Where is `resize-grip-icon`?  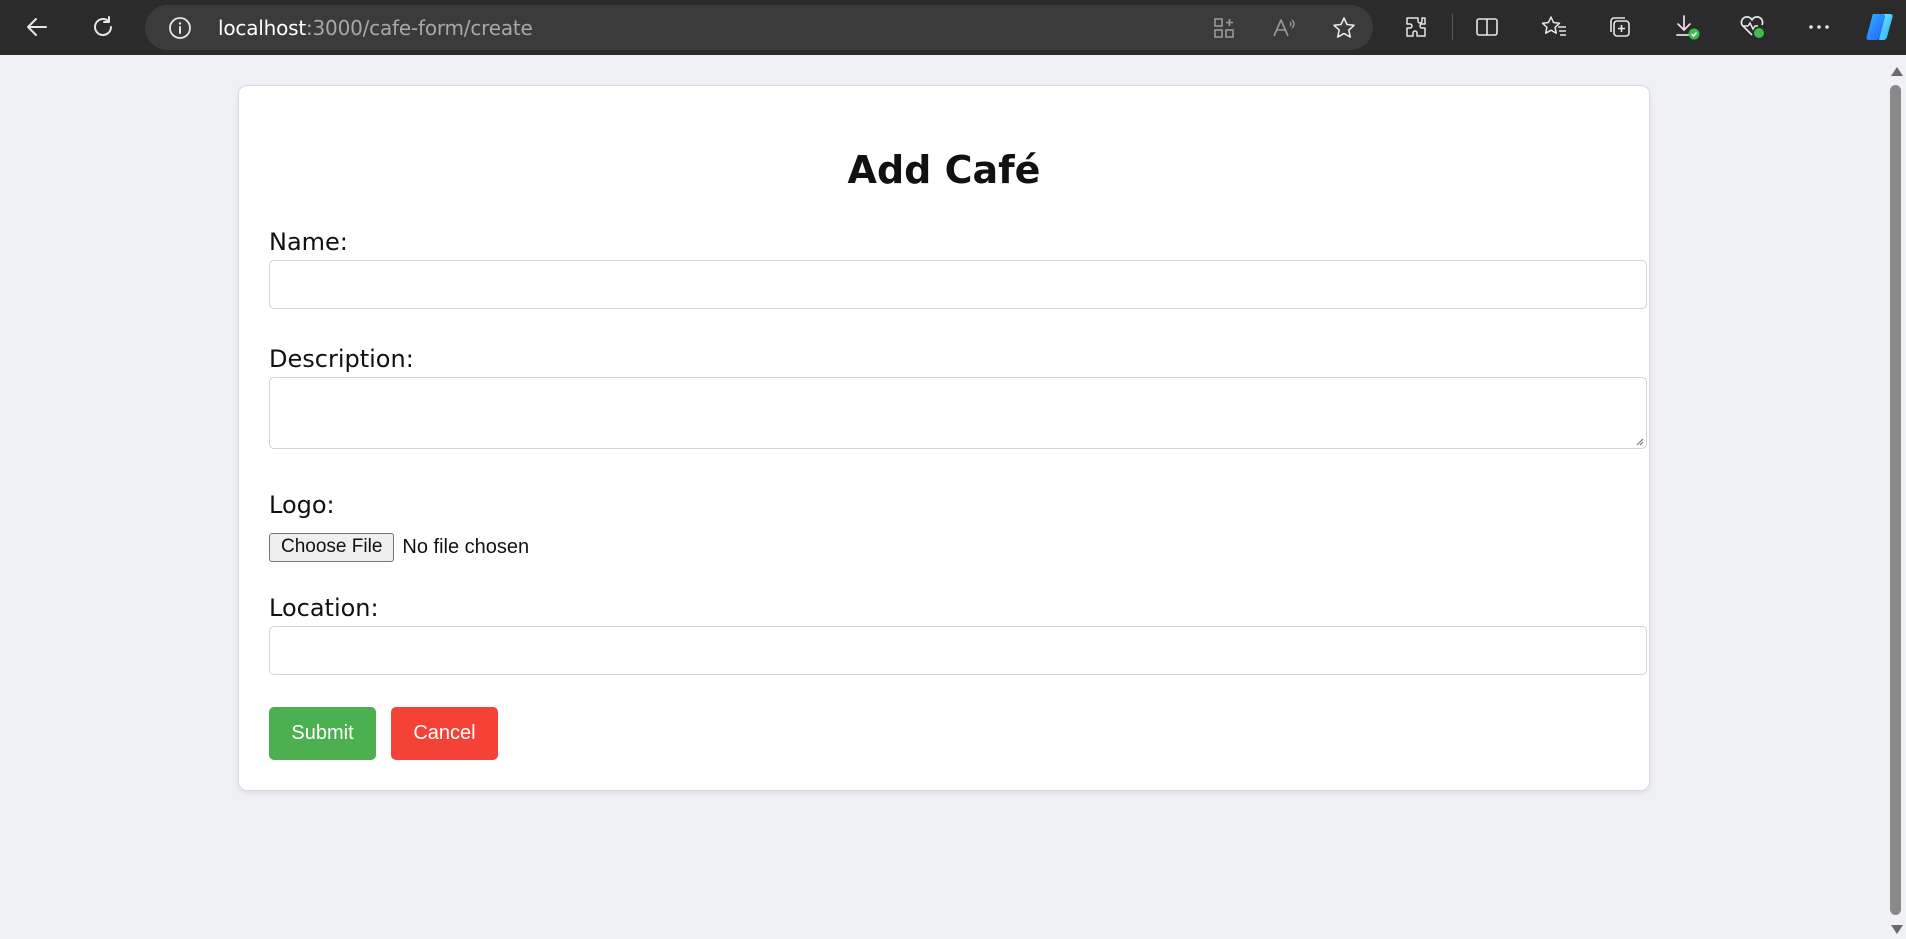 resize-grip-icon is located at coordinates (1639, 441).